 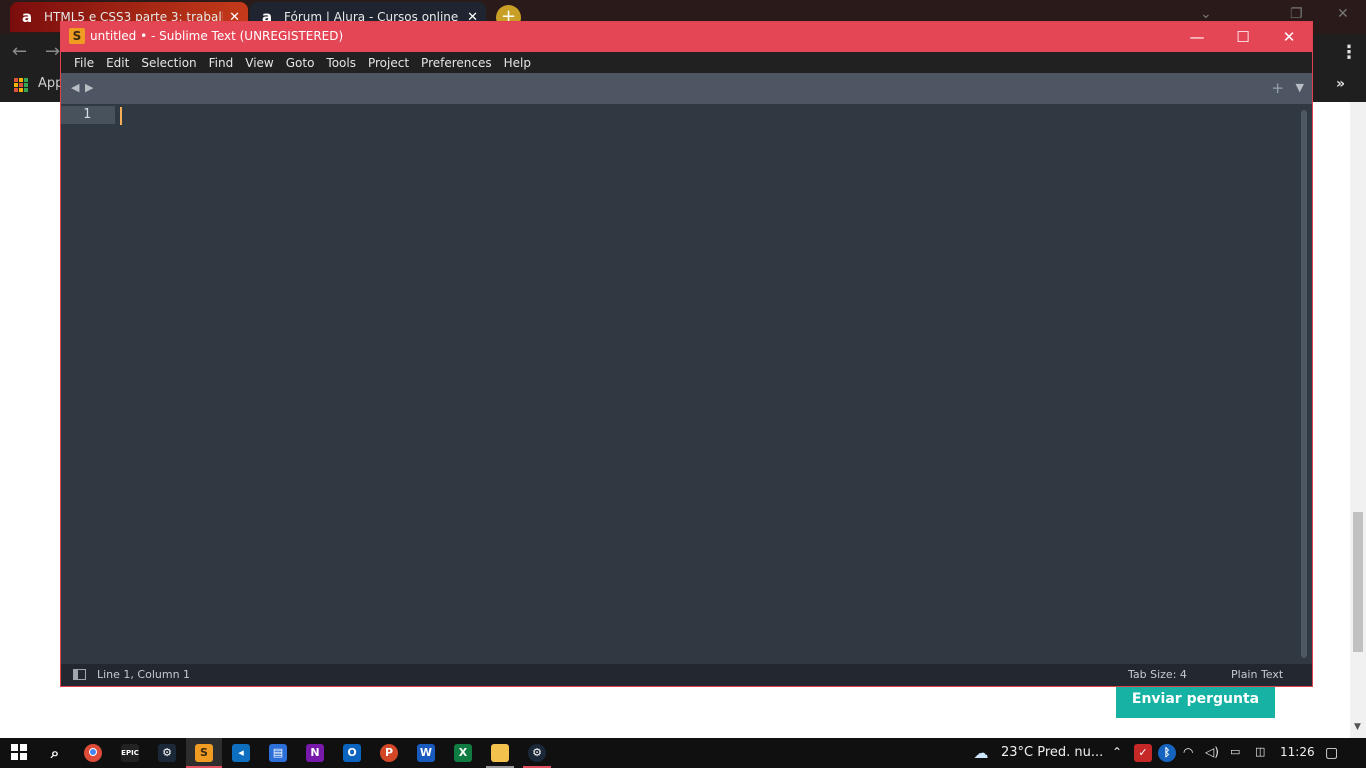 I want to click on tab-size: Tab Size: 4, so click(x=1157, y=674).